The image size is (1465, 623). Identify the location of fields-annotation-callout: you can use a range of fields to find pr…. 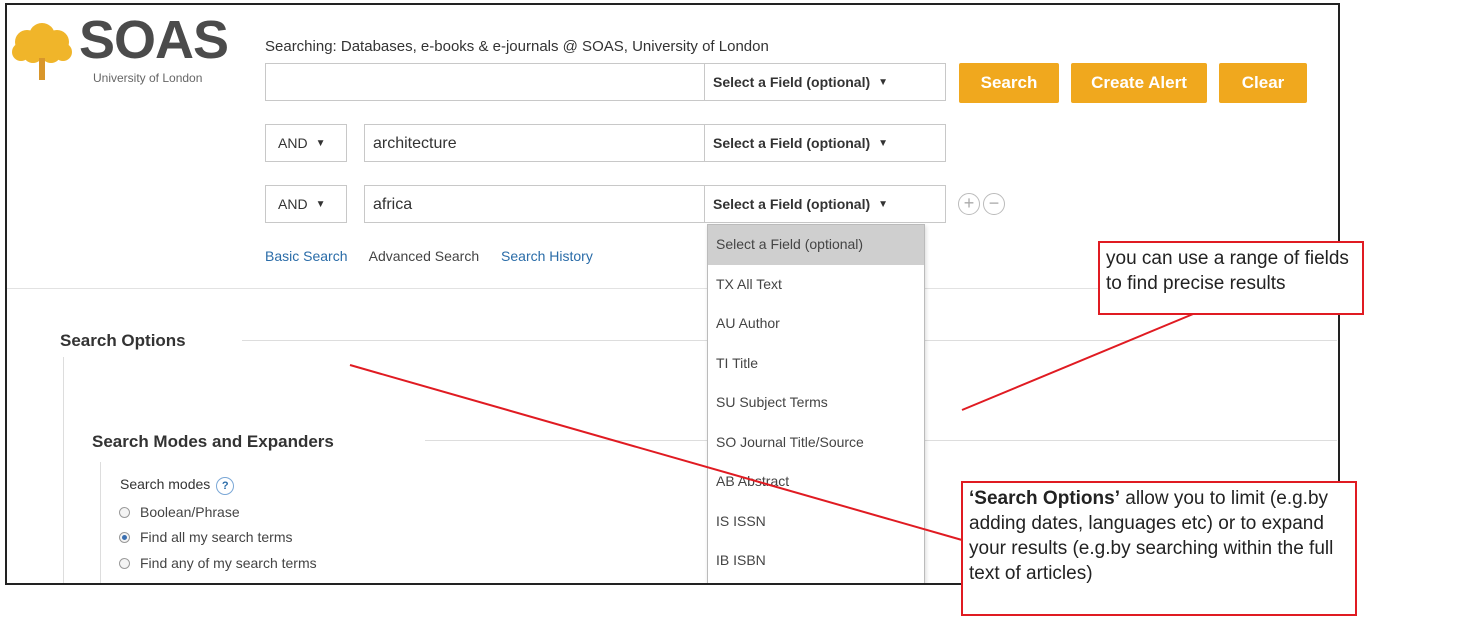
(1231, 278).